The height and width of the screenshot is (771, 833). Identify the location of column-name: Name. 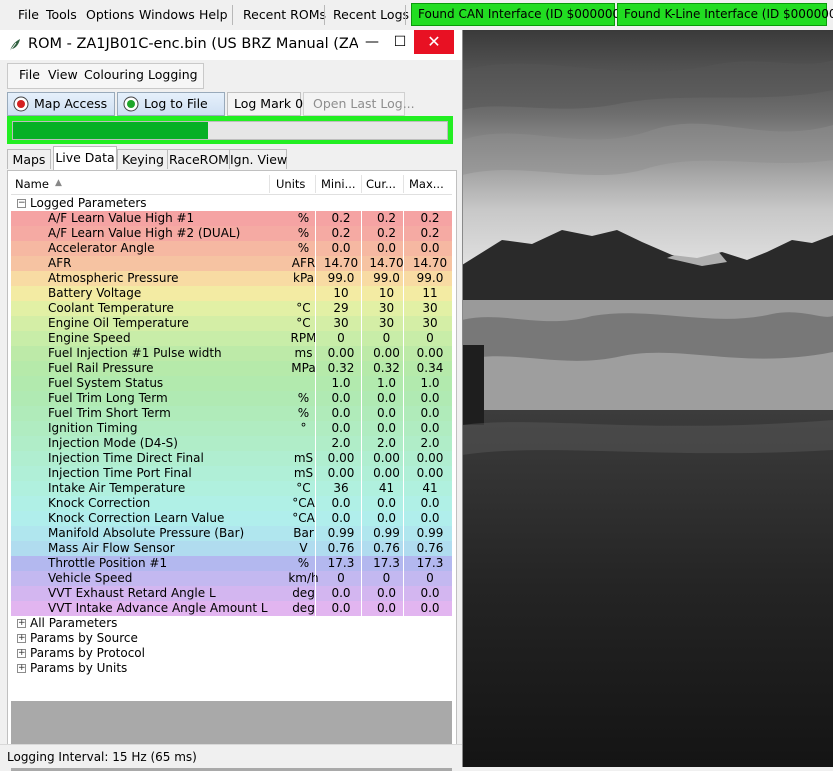
(32, 184).